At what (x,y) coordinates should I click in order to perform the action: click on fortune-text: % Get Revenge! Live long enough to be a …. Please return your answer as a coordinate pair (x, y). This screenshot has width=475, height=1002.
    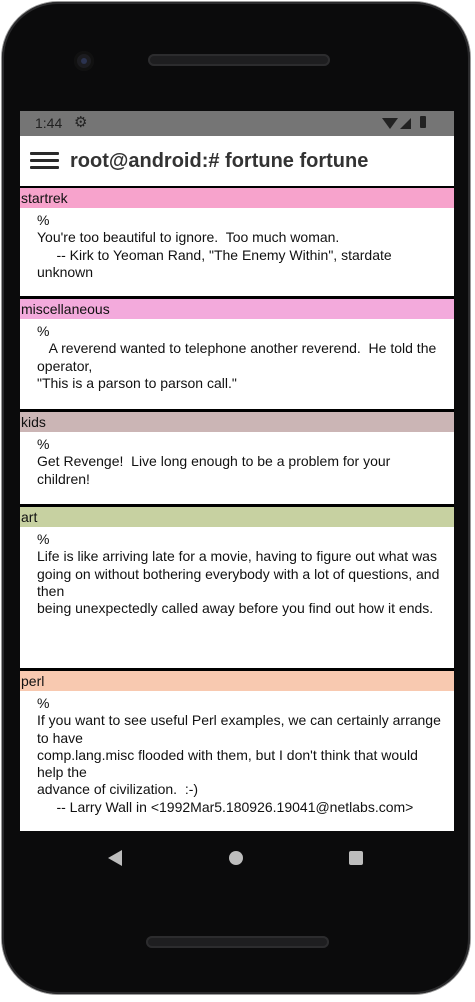
    Looking at the image, I should click on (214, 461).